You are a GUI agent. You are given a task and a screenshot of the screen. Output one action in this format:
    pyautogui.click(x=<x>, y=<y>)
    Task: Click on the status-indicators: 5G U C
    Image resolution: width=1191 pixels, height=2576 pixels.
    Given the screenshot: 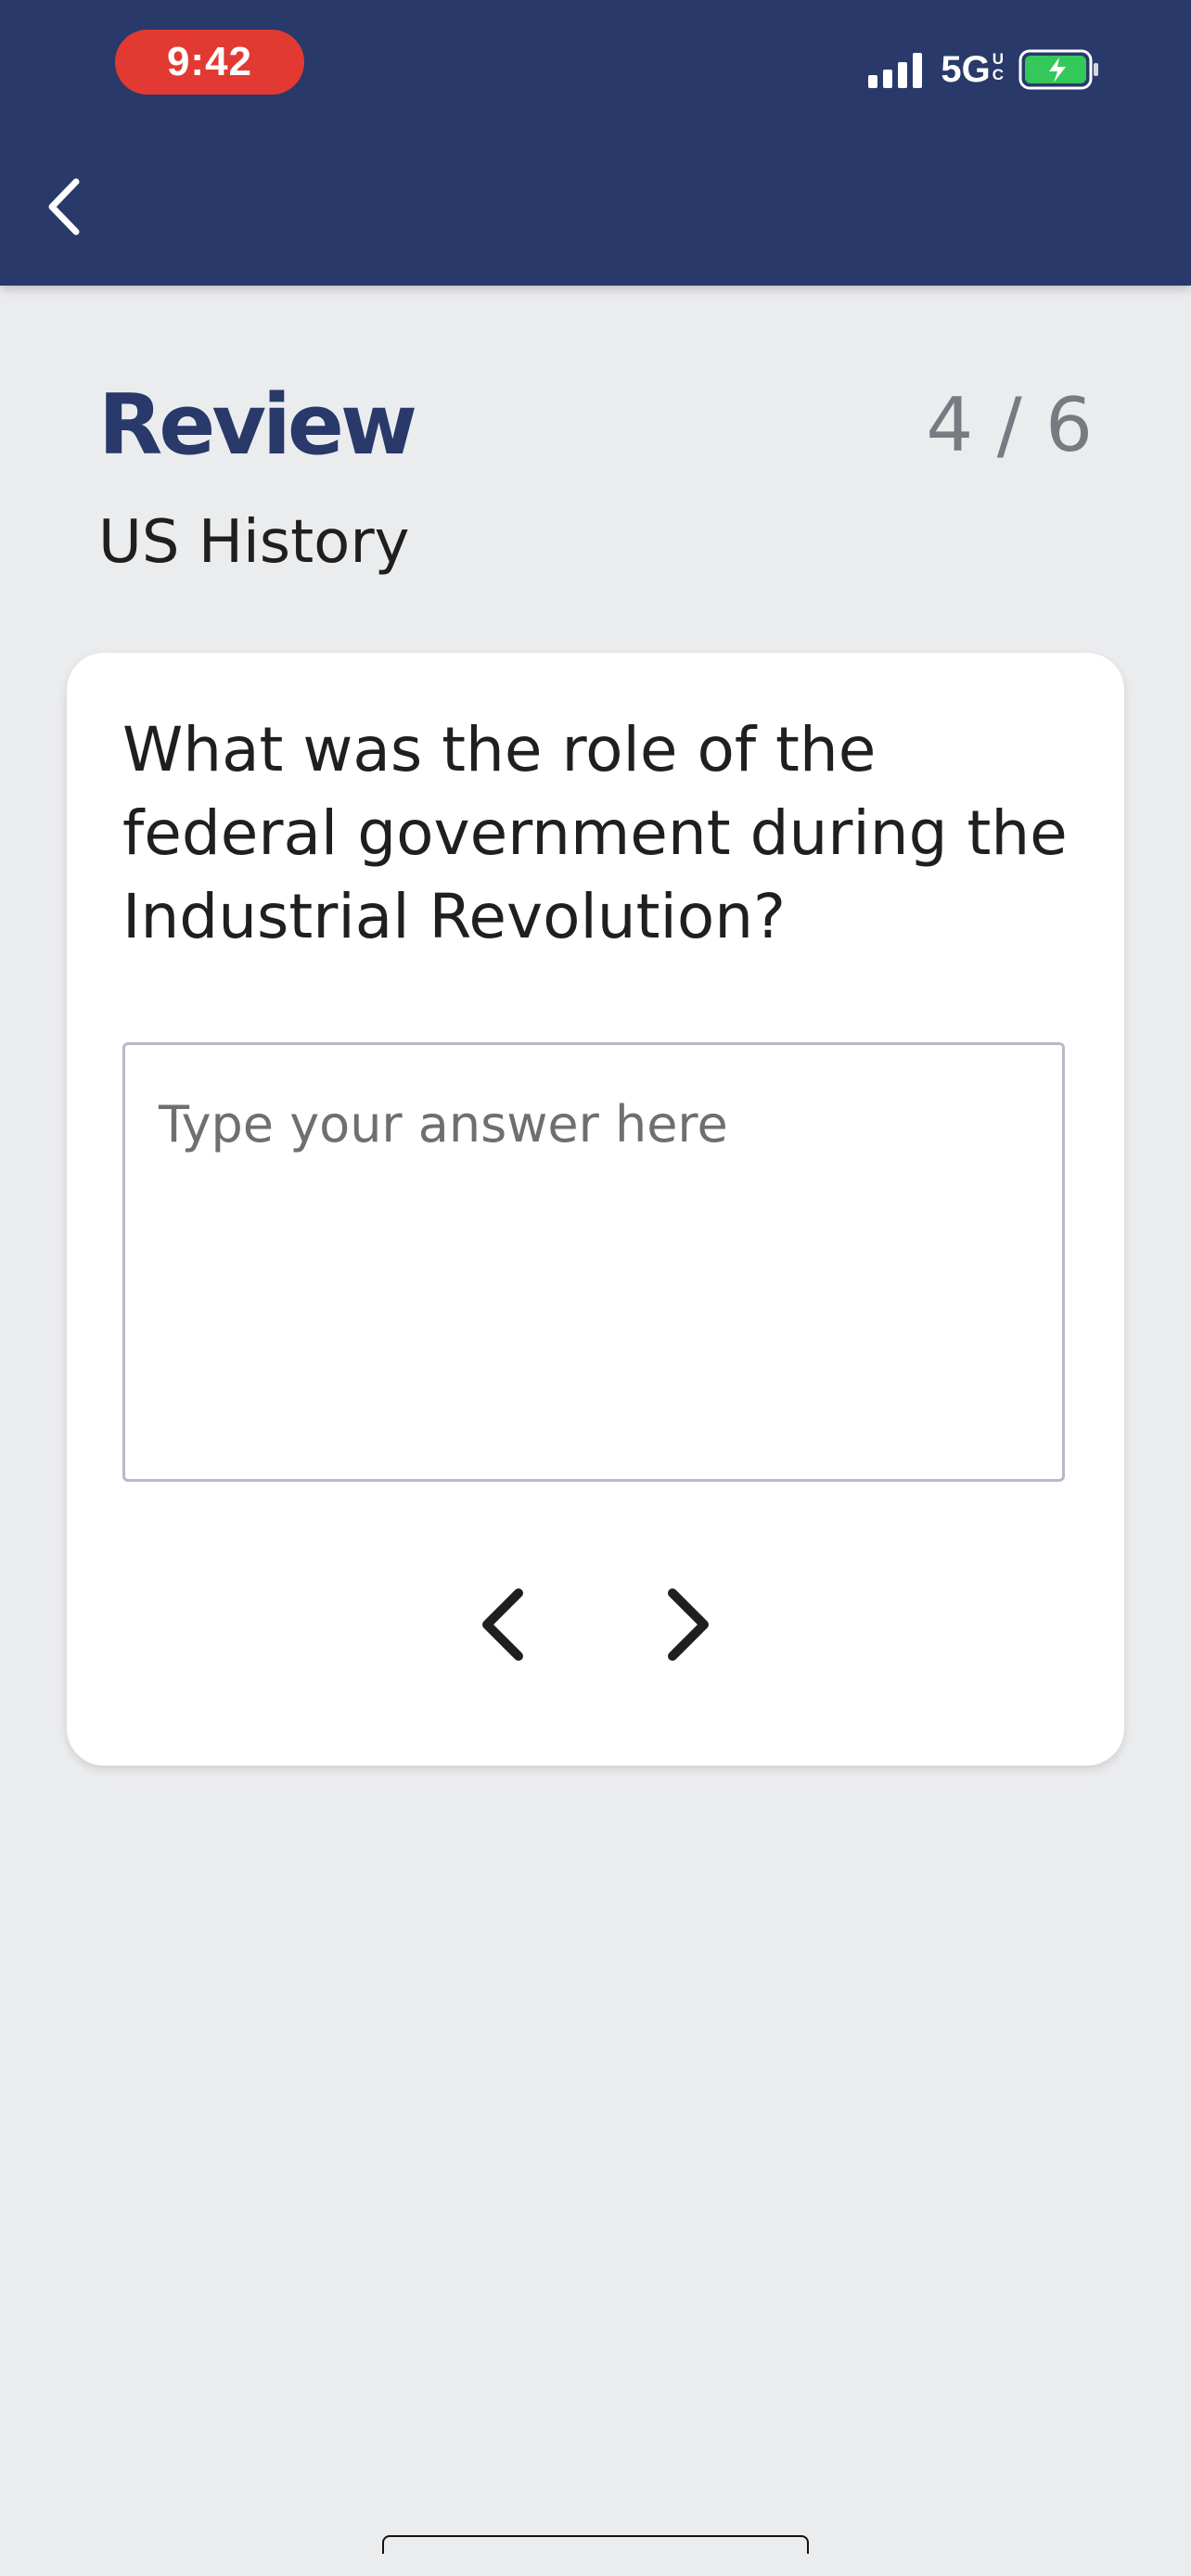 What is the action you would take?
    pyautogui.click(x=984, y=69)
    